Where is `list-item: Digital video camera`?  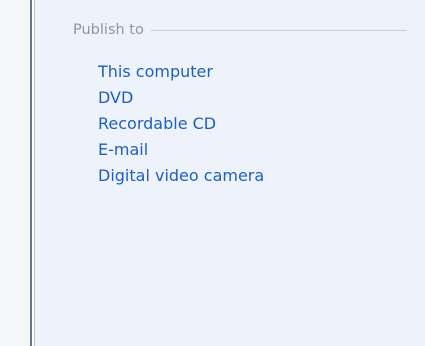 list-item: Digital video camera is located at coordinates (181, 176).